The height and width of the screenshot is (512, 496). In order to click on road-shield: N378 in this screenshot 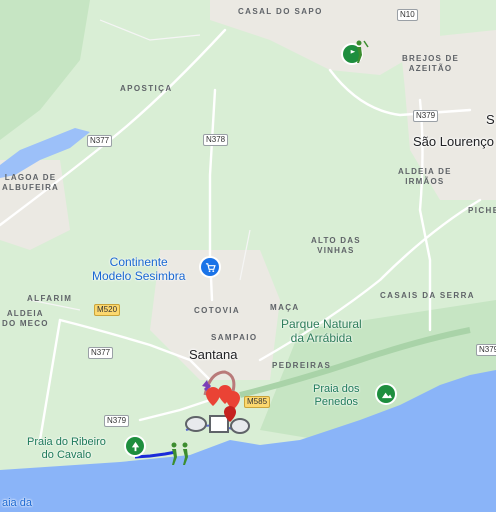, I will do `click(216, 140)`.